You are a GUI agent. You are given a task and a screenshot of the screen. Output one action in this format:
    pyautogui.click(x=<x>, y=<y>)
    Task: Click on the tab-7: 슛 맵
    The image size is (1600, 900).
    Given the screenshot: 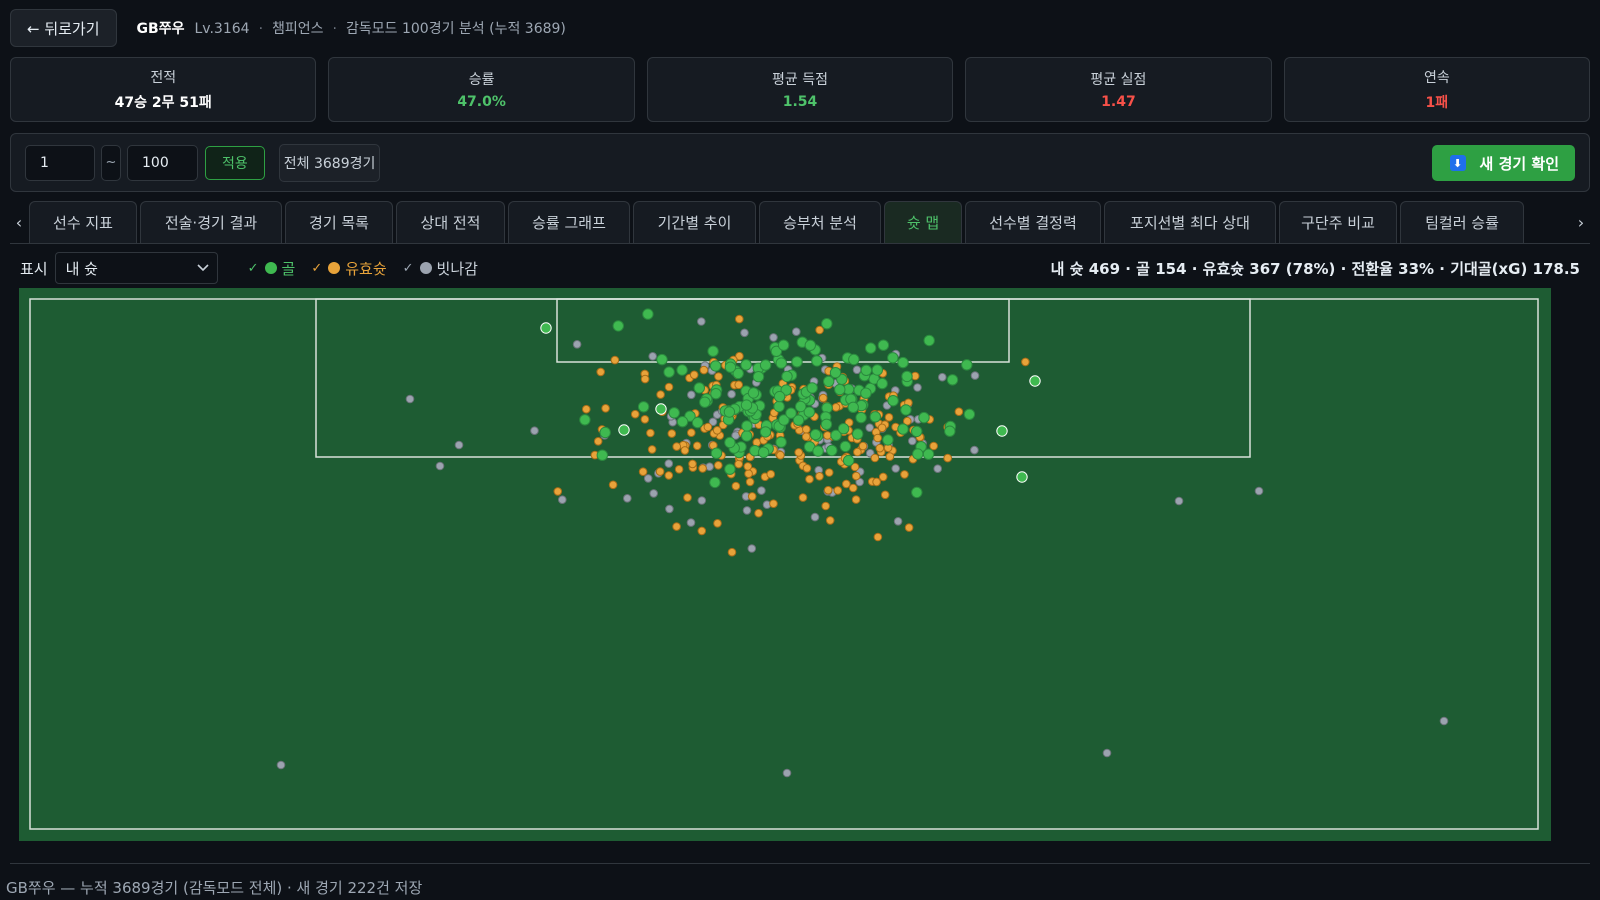 What is the action you would take?
    pyautogui.click(x=923, y=222)
    